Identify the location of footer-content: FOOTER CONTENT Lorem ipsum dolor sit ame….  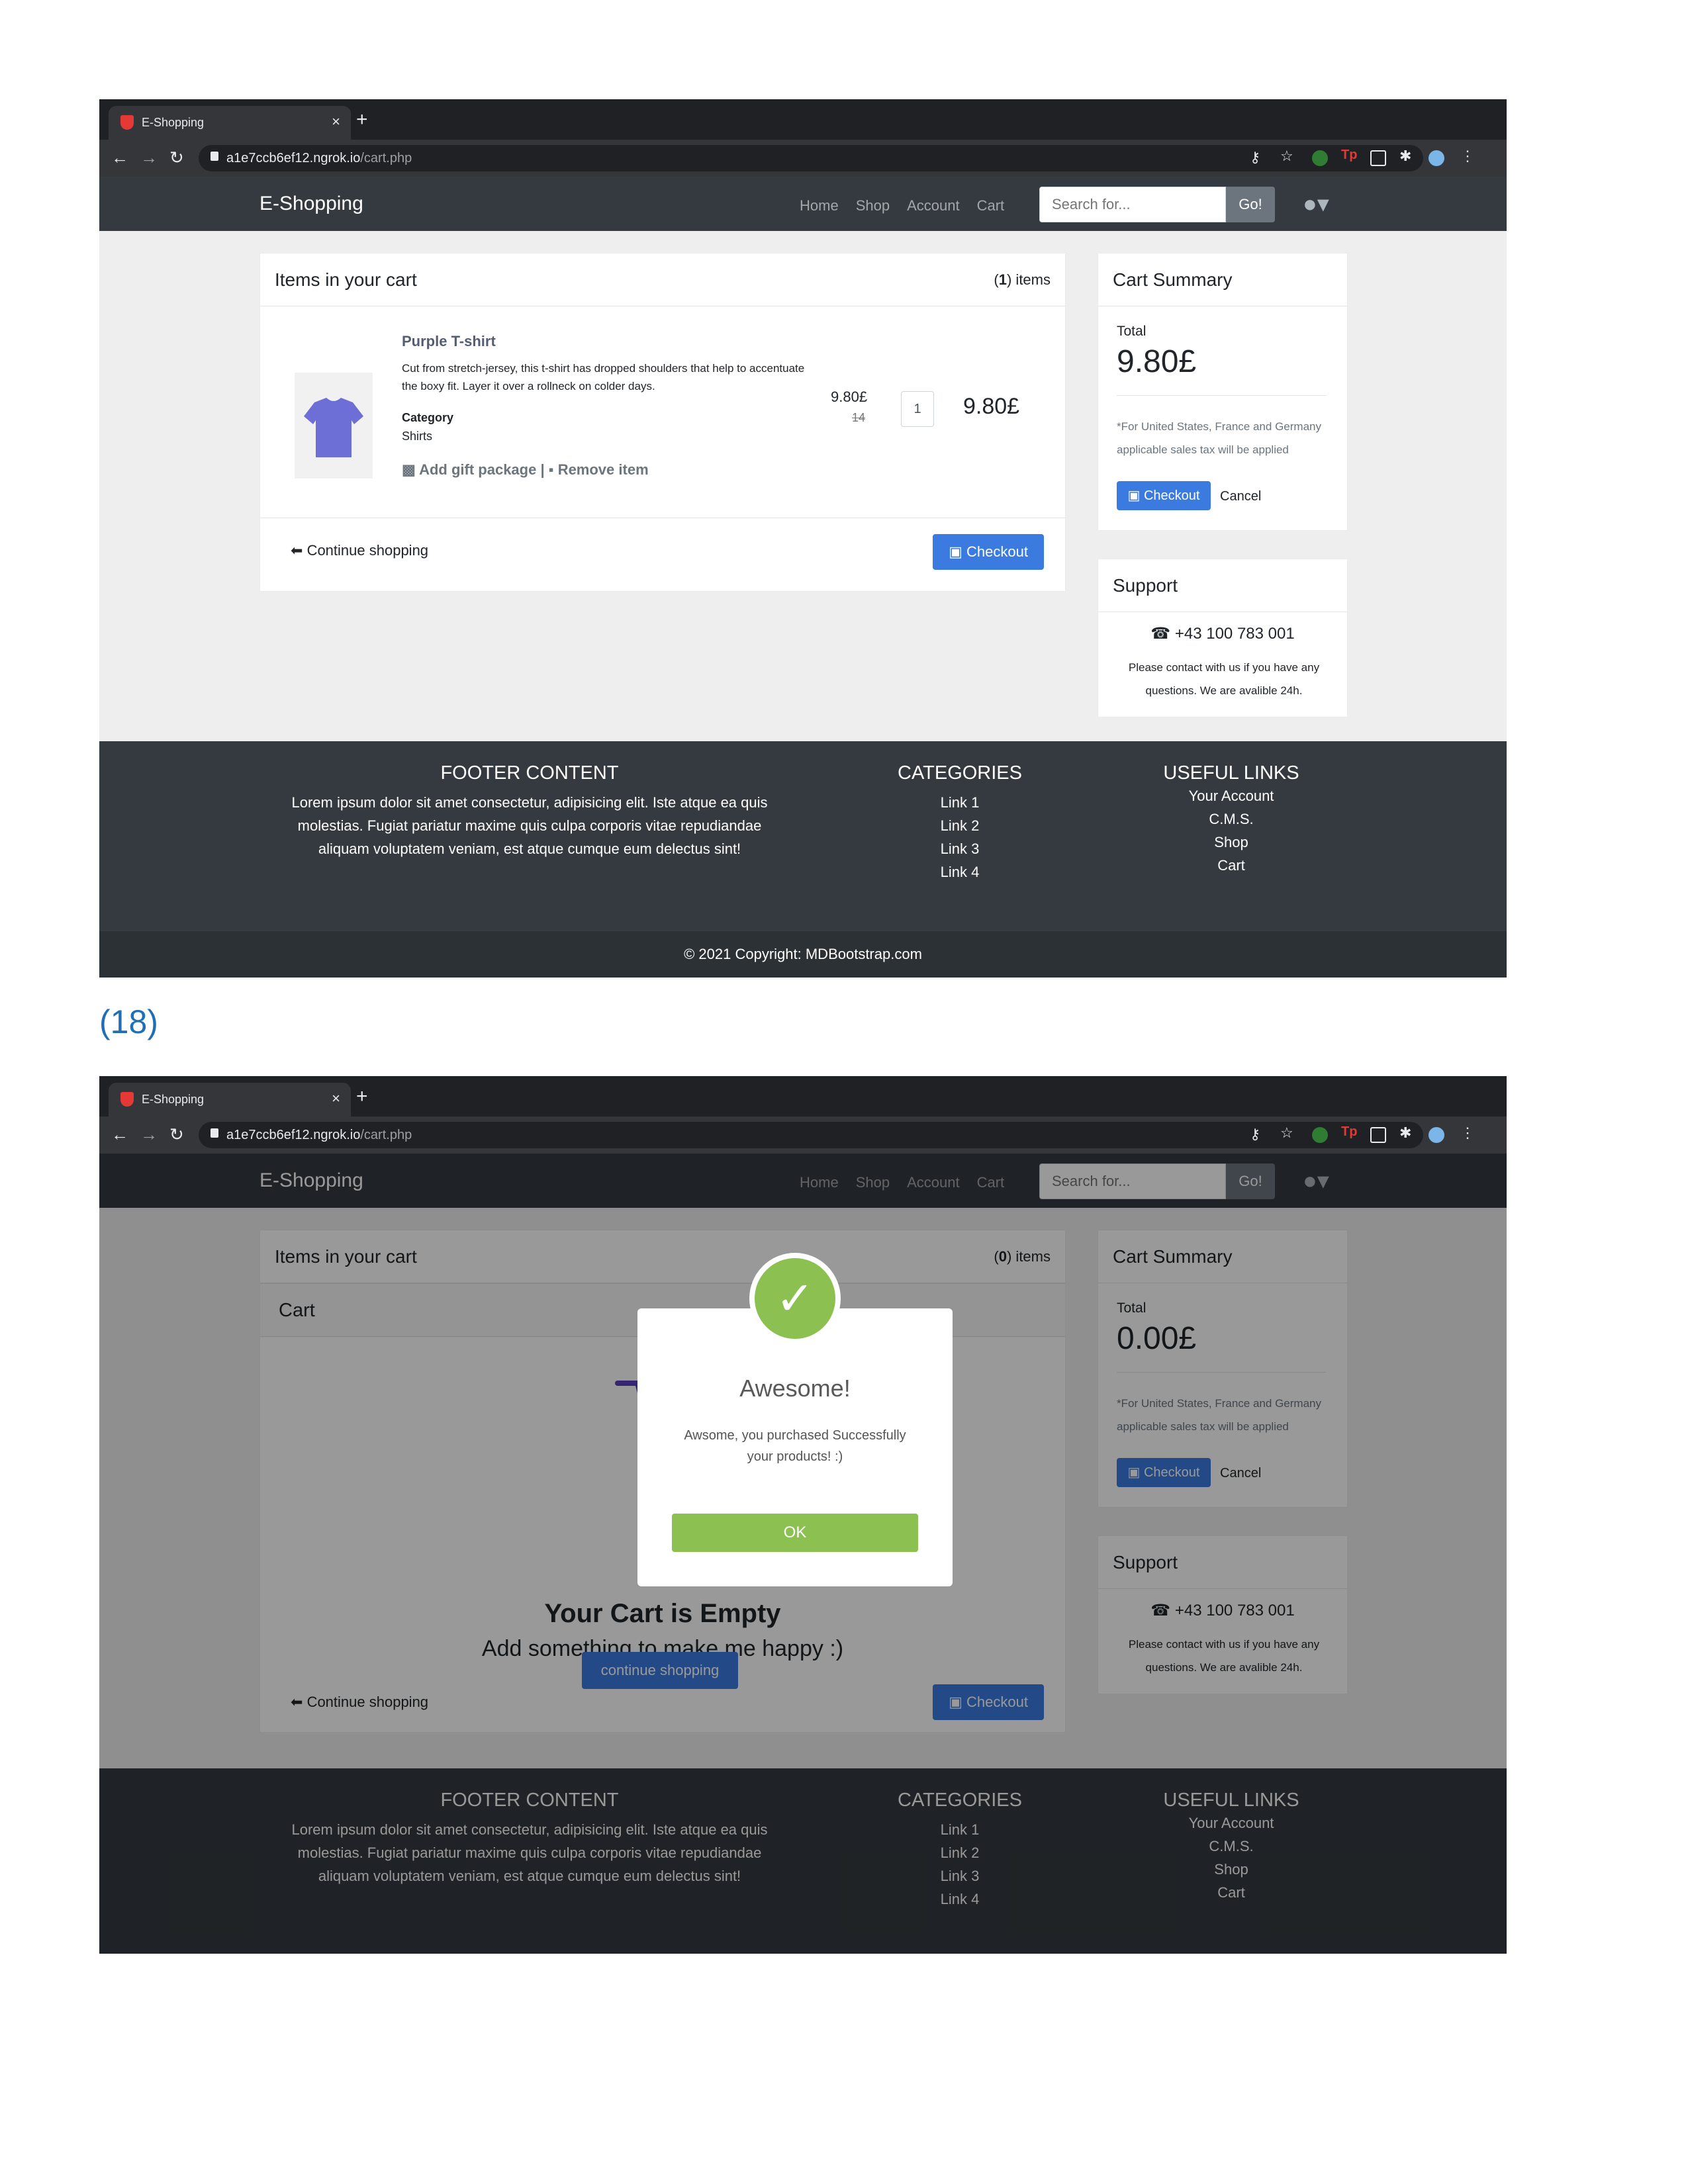
(529, 811).